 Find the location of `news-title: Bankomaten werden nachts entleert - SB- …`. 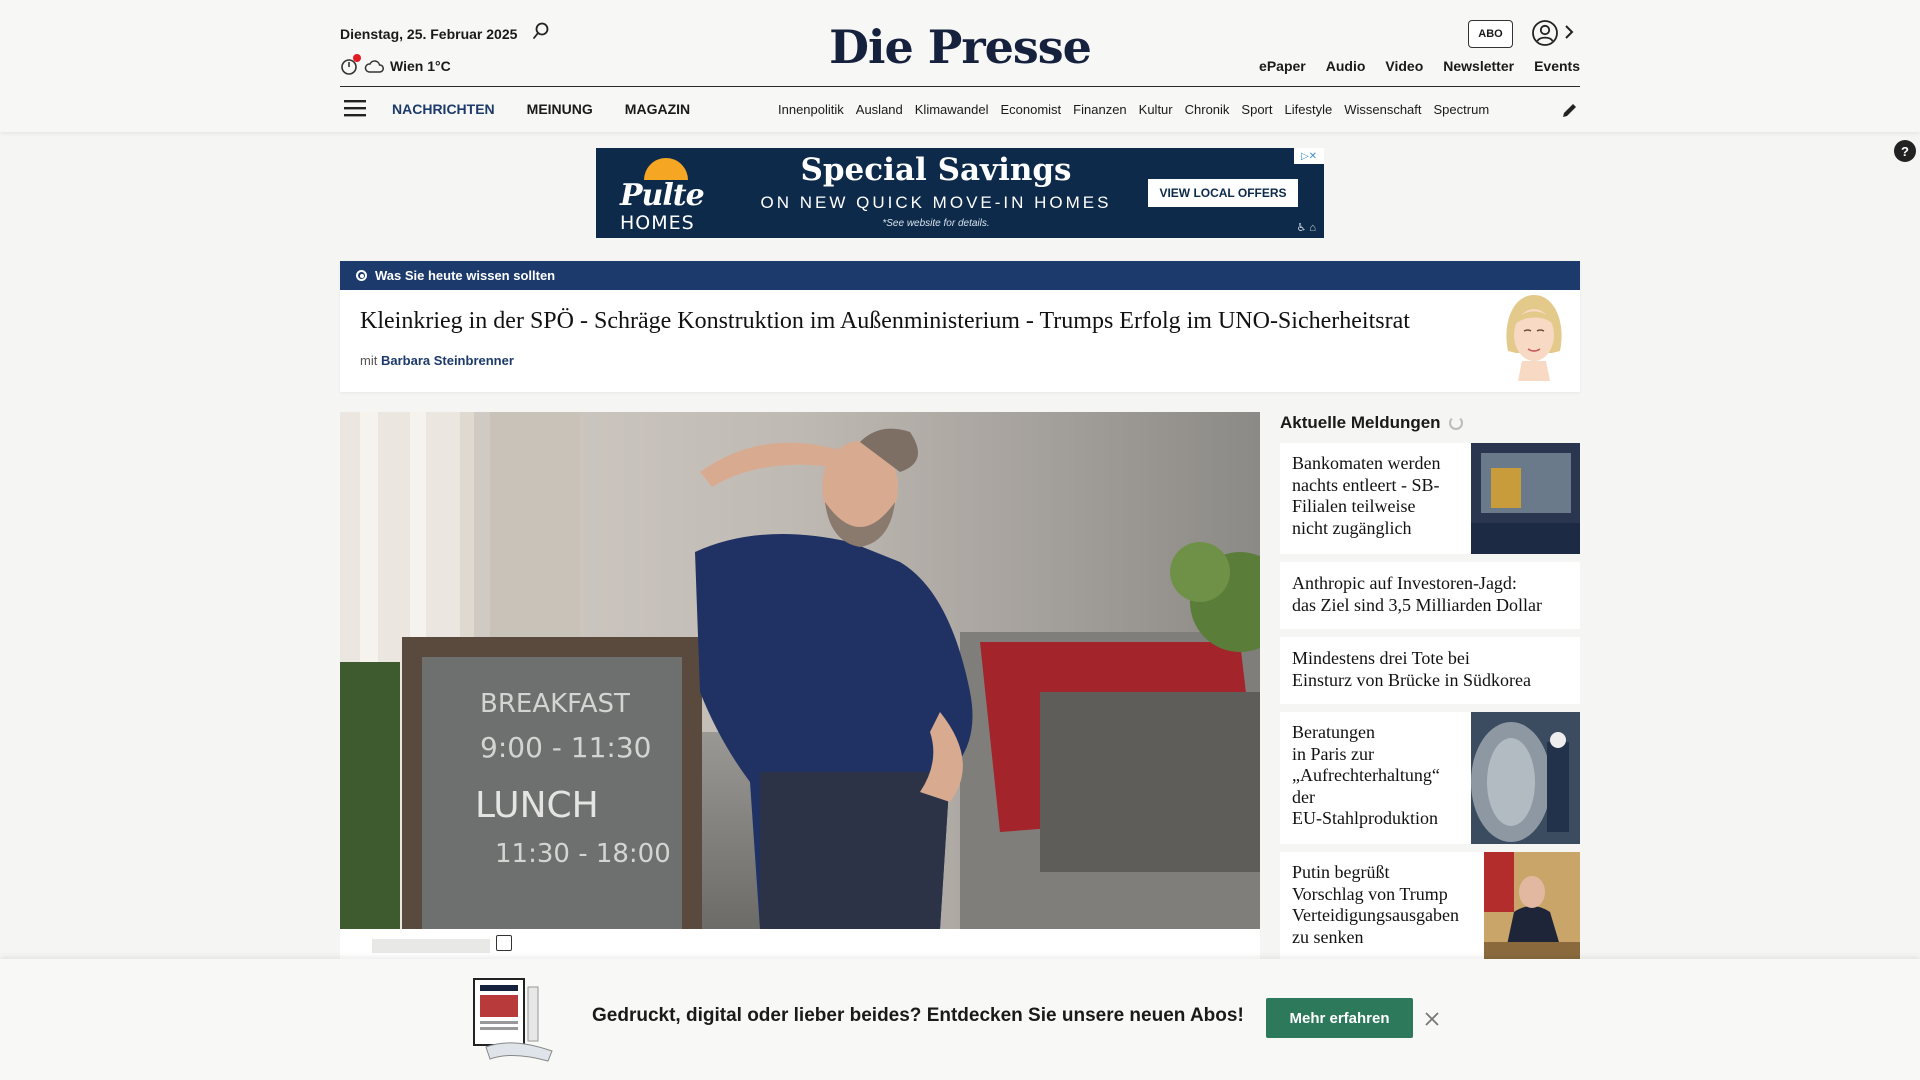

news-title: Bankomaten werden nachts entleert - SB- … is located at coordinates (1366, 496).